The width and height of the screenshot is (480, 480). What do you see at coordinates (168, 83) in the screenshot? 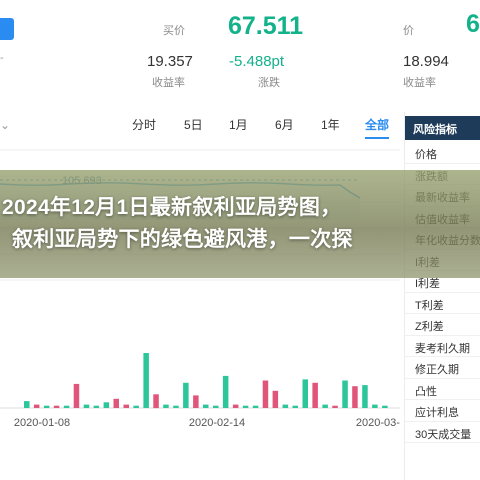
I see `yield-rate-1-label: 收益率` at bounding box center [168, 83].